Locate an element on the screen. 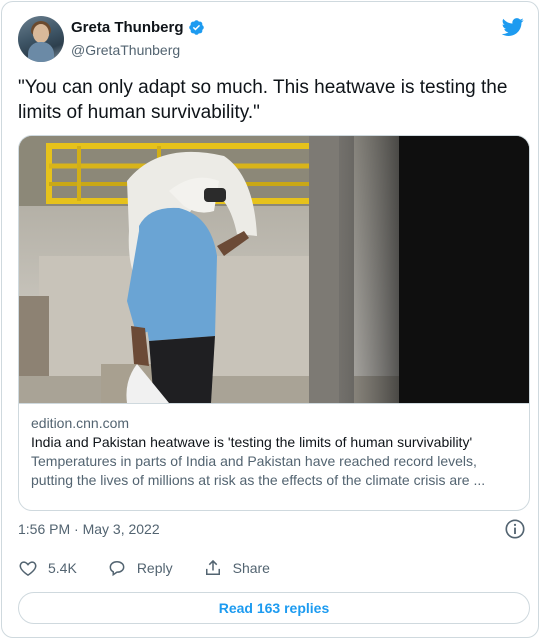  share-upload-icon is located at coordinates (212, 567).